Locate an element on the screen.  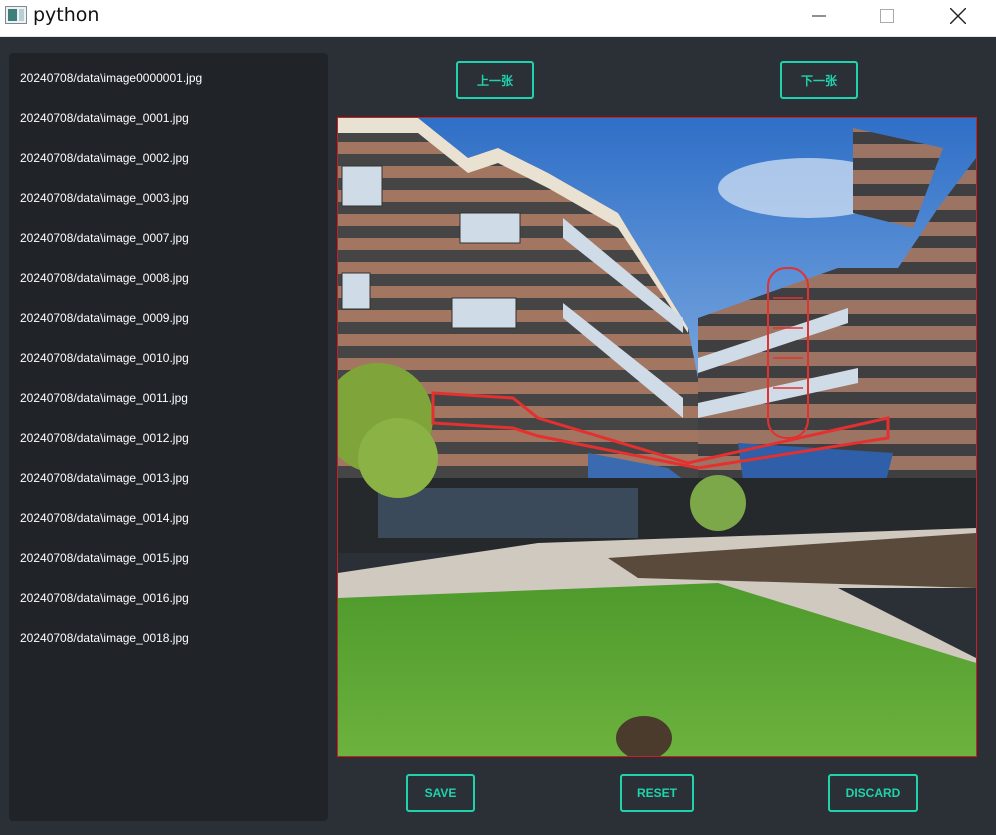
minimize-button is located at coordinates (819, 16).